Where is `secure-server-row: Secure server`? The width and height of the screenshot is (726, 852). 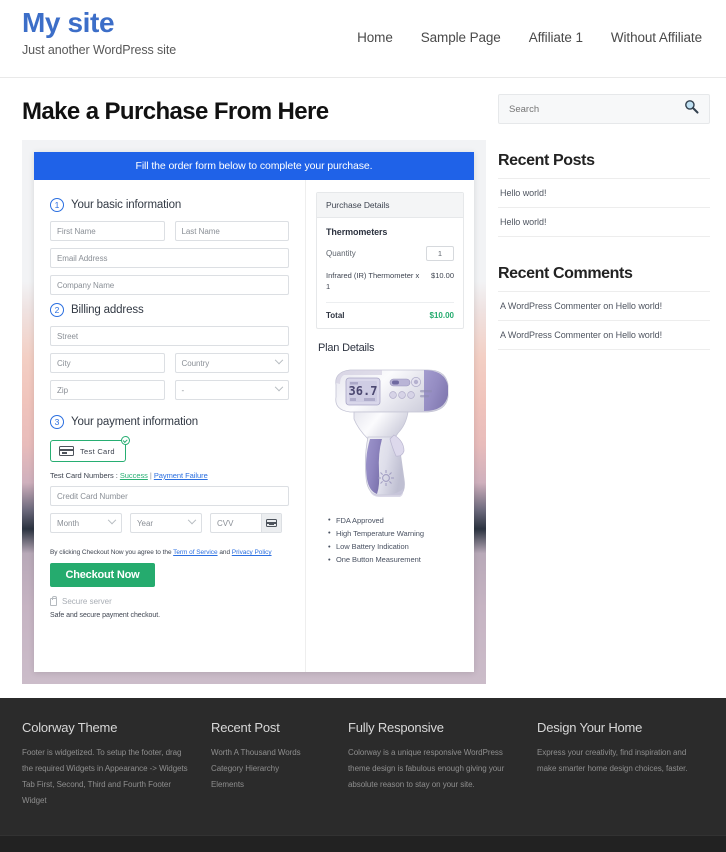
secure-server-row: Secure server is located at coordinates (169, 600).